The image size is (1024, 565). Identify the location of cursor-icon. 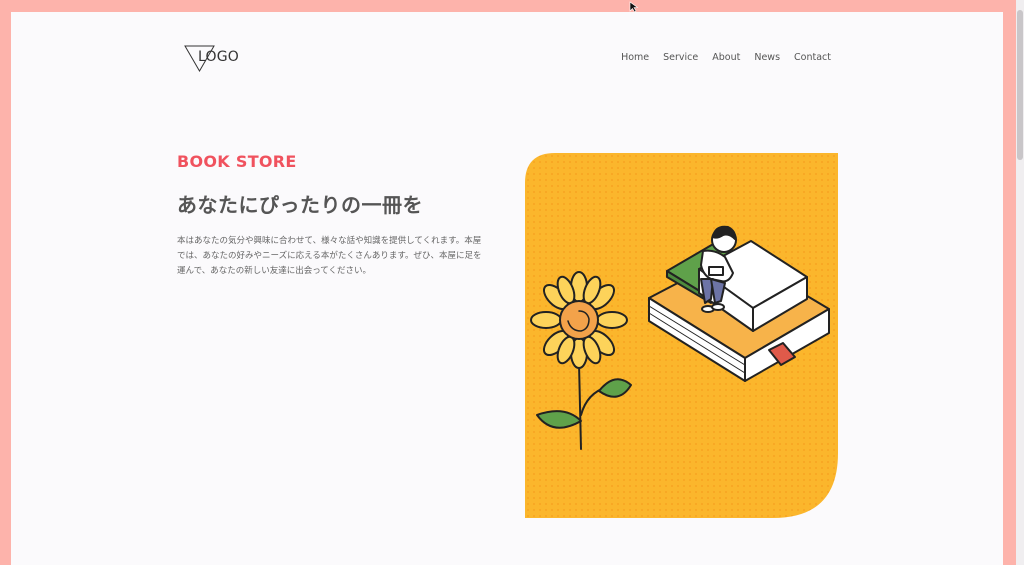
(634, 7).